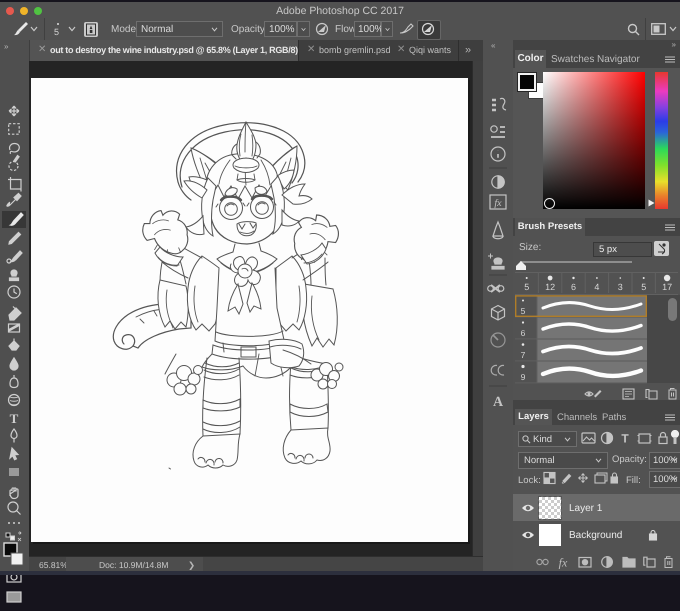 This screenshot has width=680, height=611. I want to click on svg-text: A, so click(498, 402).